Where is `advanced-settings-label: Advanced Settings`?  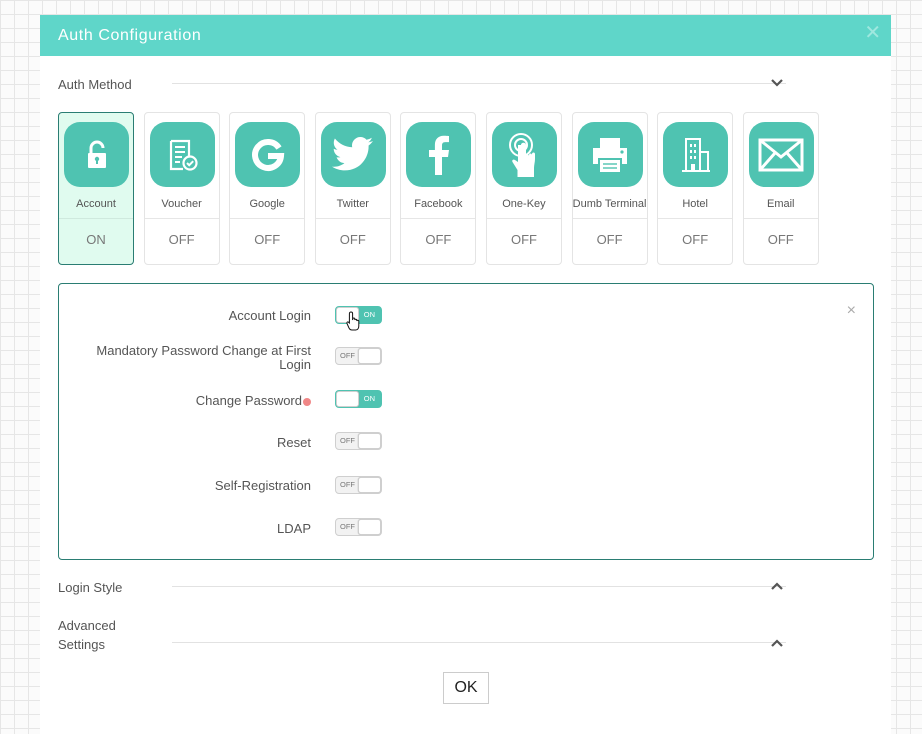 advanced-settings-label: Advanced Settings is located at coordinates (87, 635).